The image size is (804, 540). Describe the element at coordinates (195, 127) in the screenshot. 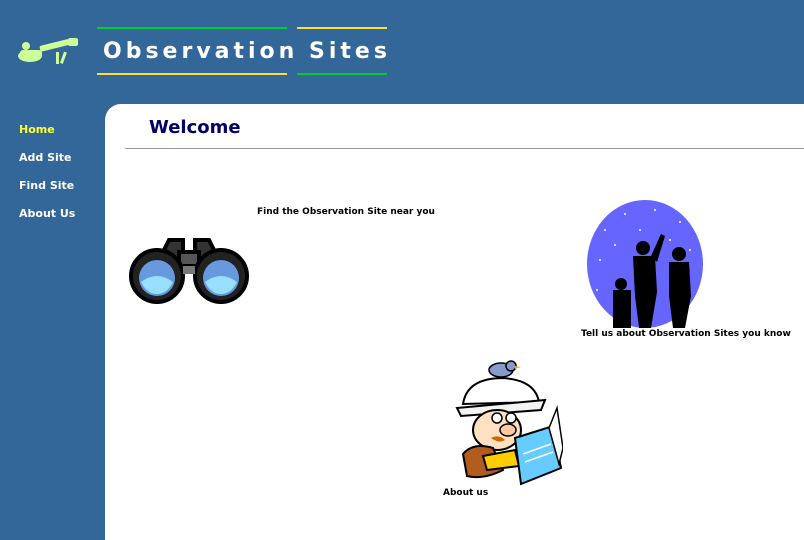

I see `page-title: Welcome` at that location.